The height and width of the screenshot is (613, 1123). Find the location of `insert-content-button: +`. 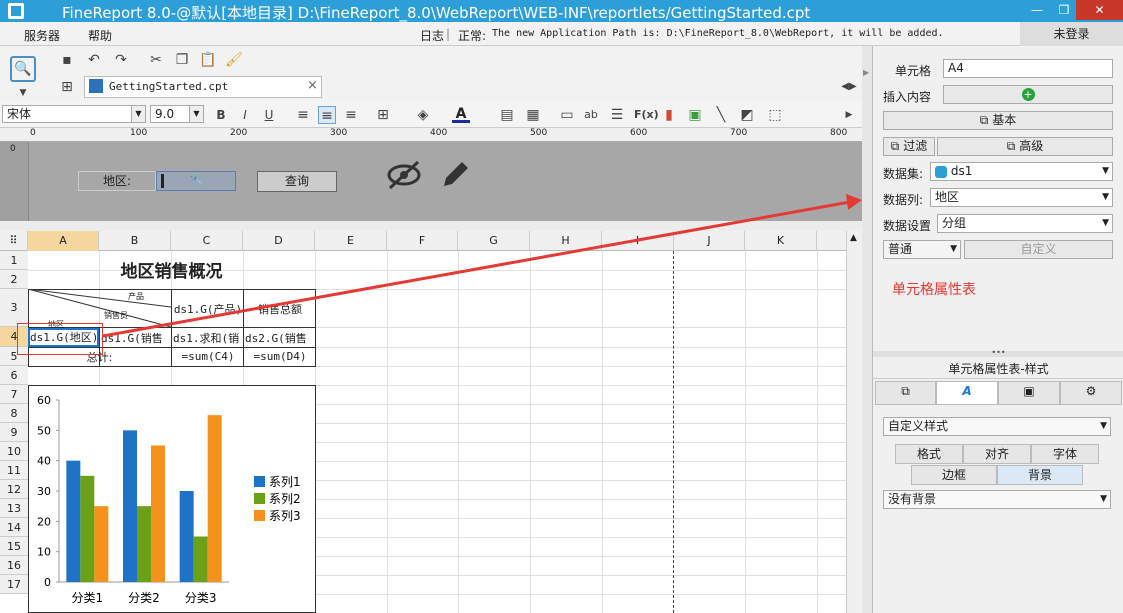

insert-content-button: + is located at coordinates (1028, 94).